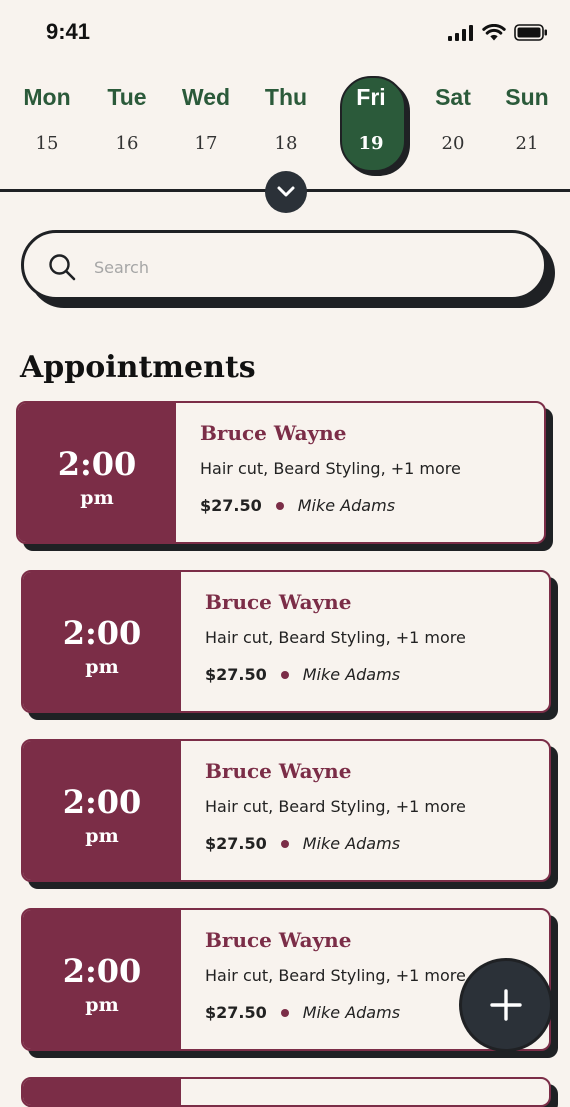  Describe the element at coordinates (285, 32) in the screenshot. I see `status-bar: 9:41` at that location.